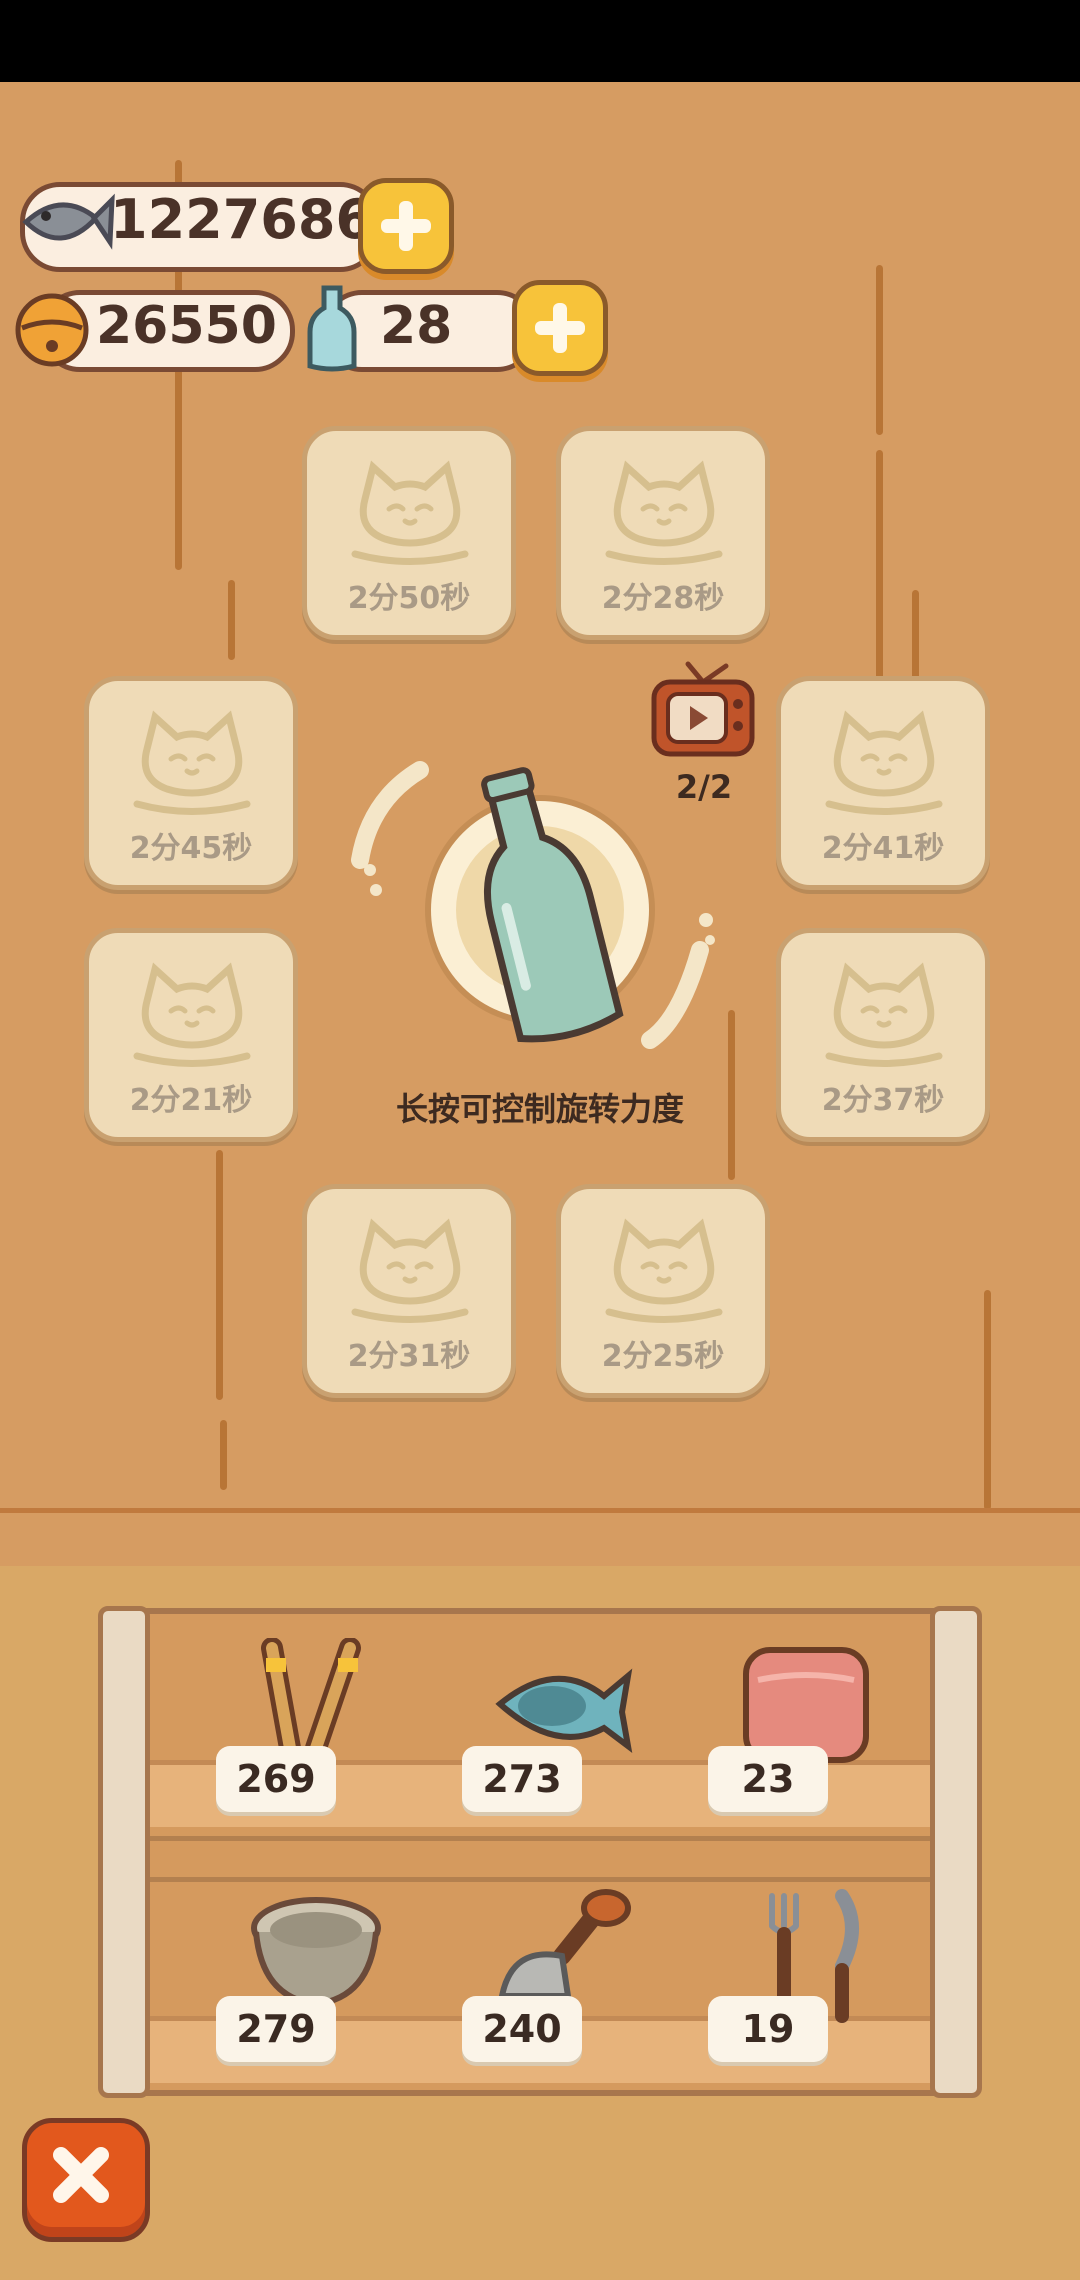  I want to click on tv-video-icon, so click(703, 710).